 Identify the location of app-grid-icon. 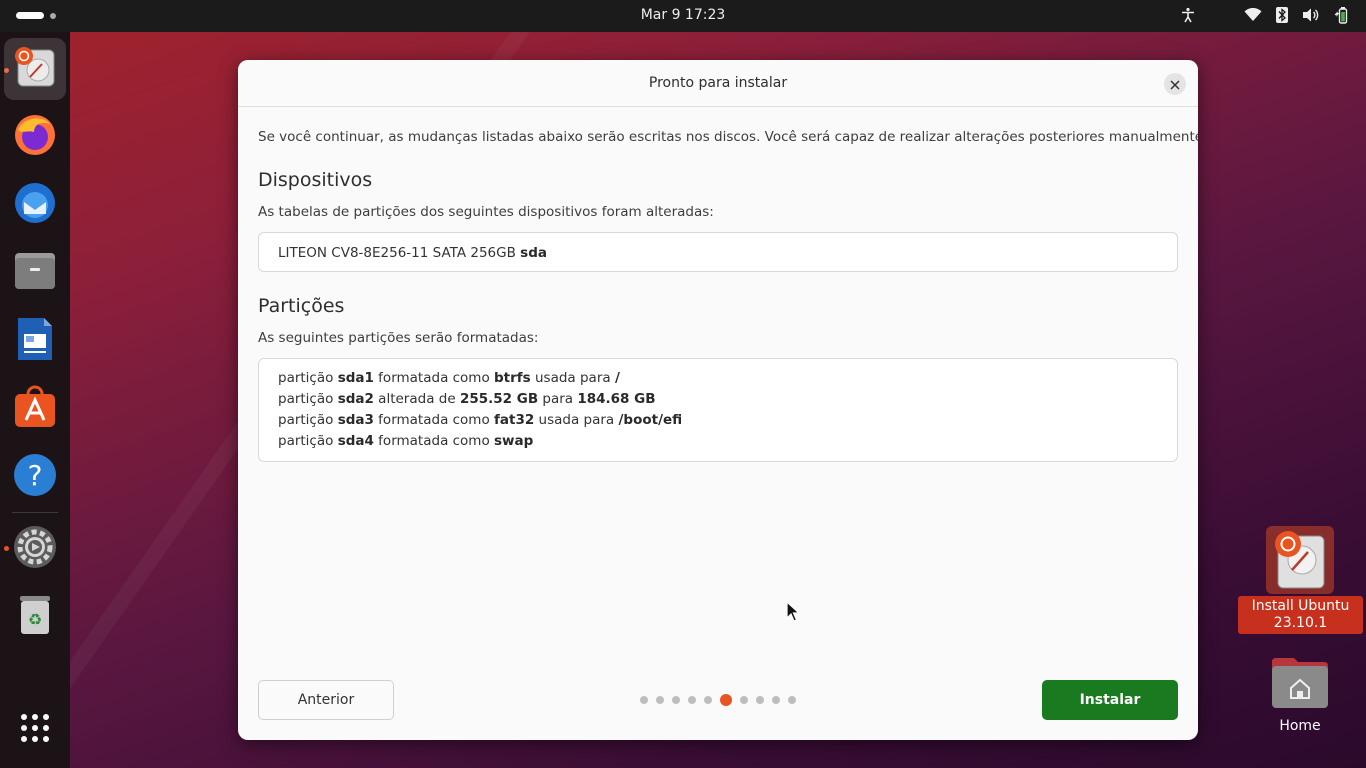
(35, 730).